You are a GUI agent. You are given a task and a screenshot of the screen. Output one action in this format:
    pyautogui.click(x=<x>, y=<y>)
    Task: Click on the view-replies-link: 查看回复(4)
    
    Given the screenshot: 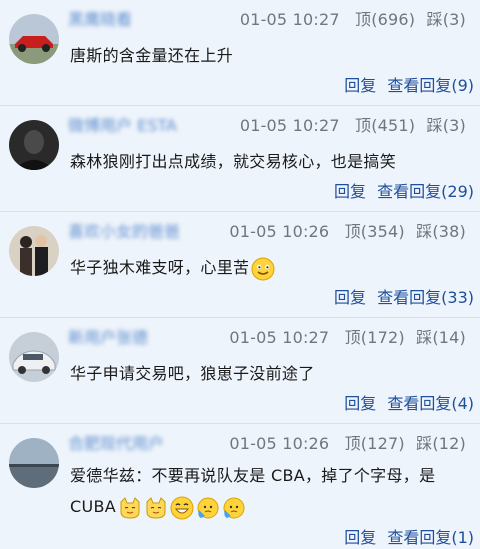 What is the action you would take?
    pyautogui.click(x=430, y=403)
    